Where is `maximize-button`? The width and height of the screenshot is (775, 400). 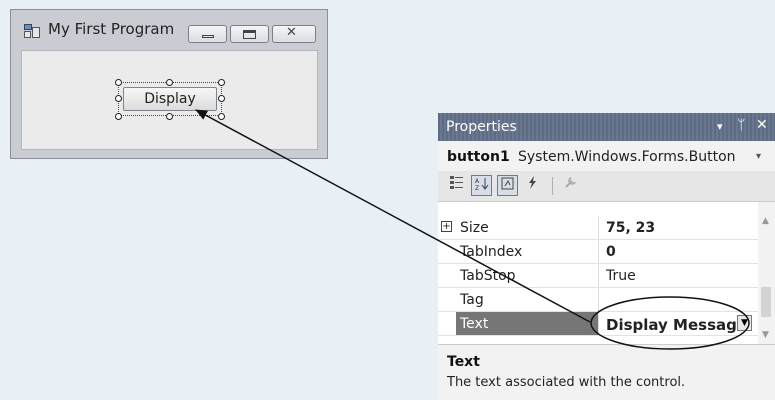
maximize-button is located at coordinates (249, 34).